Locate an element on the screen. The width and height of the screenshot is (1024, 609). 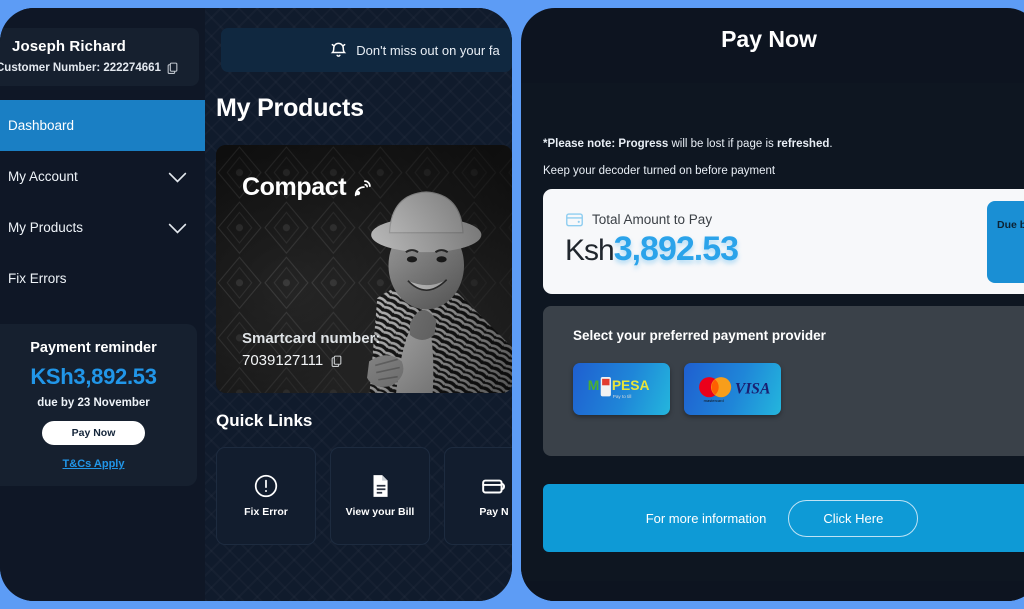
sidebar-item-my-products: My Products is located at coordinates (102, 227).